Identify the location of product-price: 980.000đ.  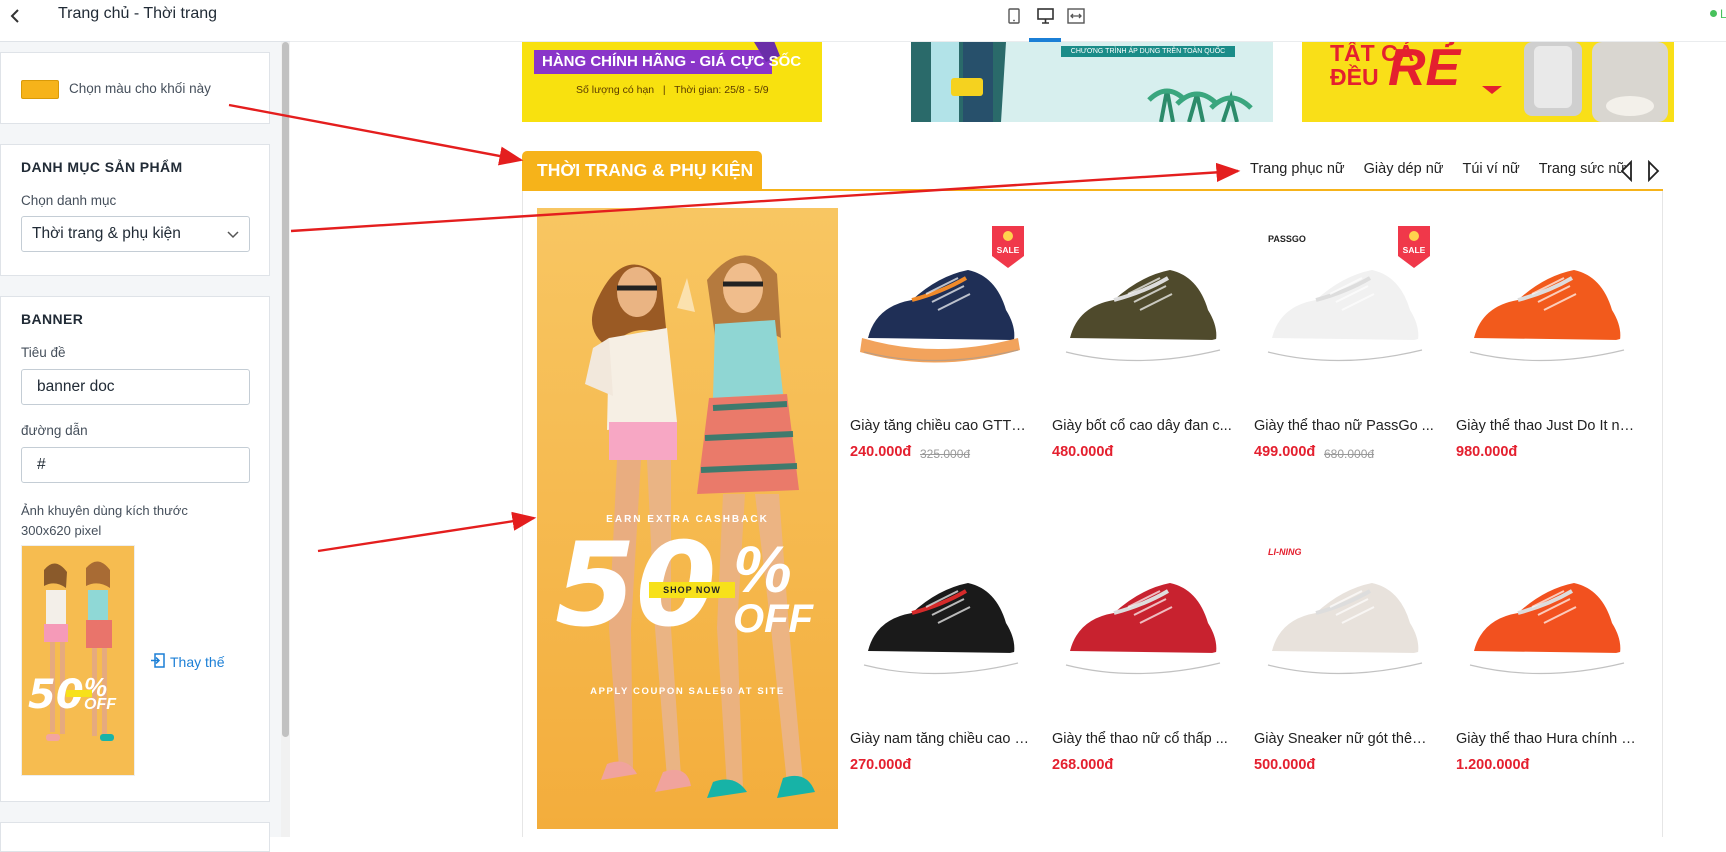
(1487, 452).